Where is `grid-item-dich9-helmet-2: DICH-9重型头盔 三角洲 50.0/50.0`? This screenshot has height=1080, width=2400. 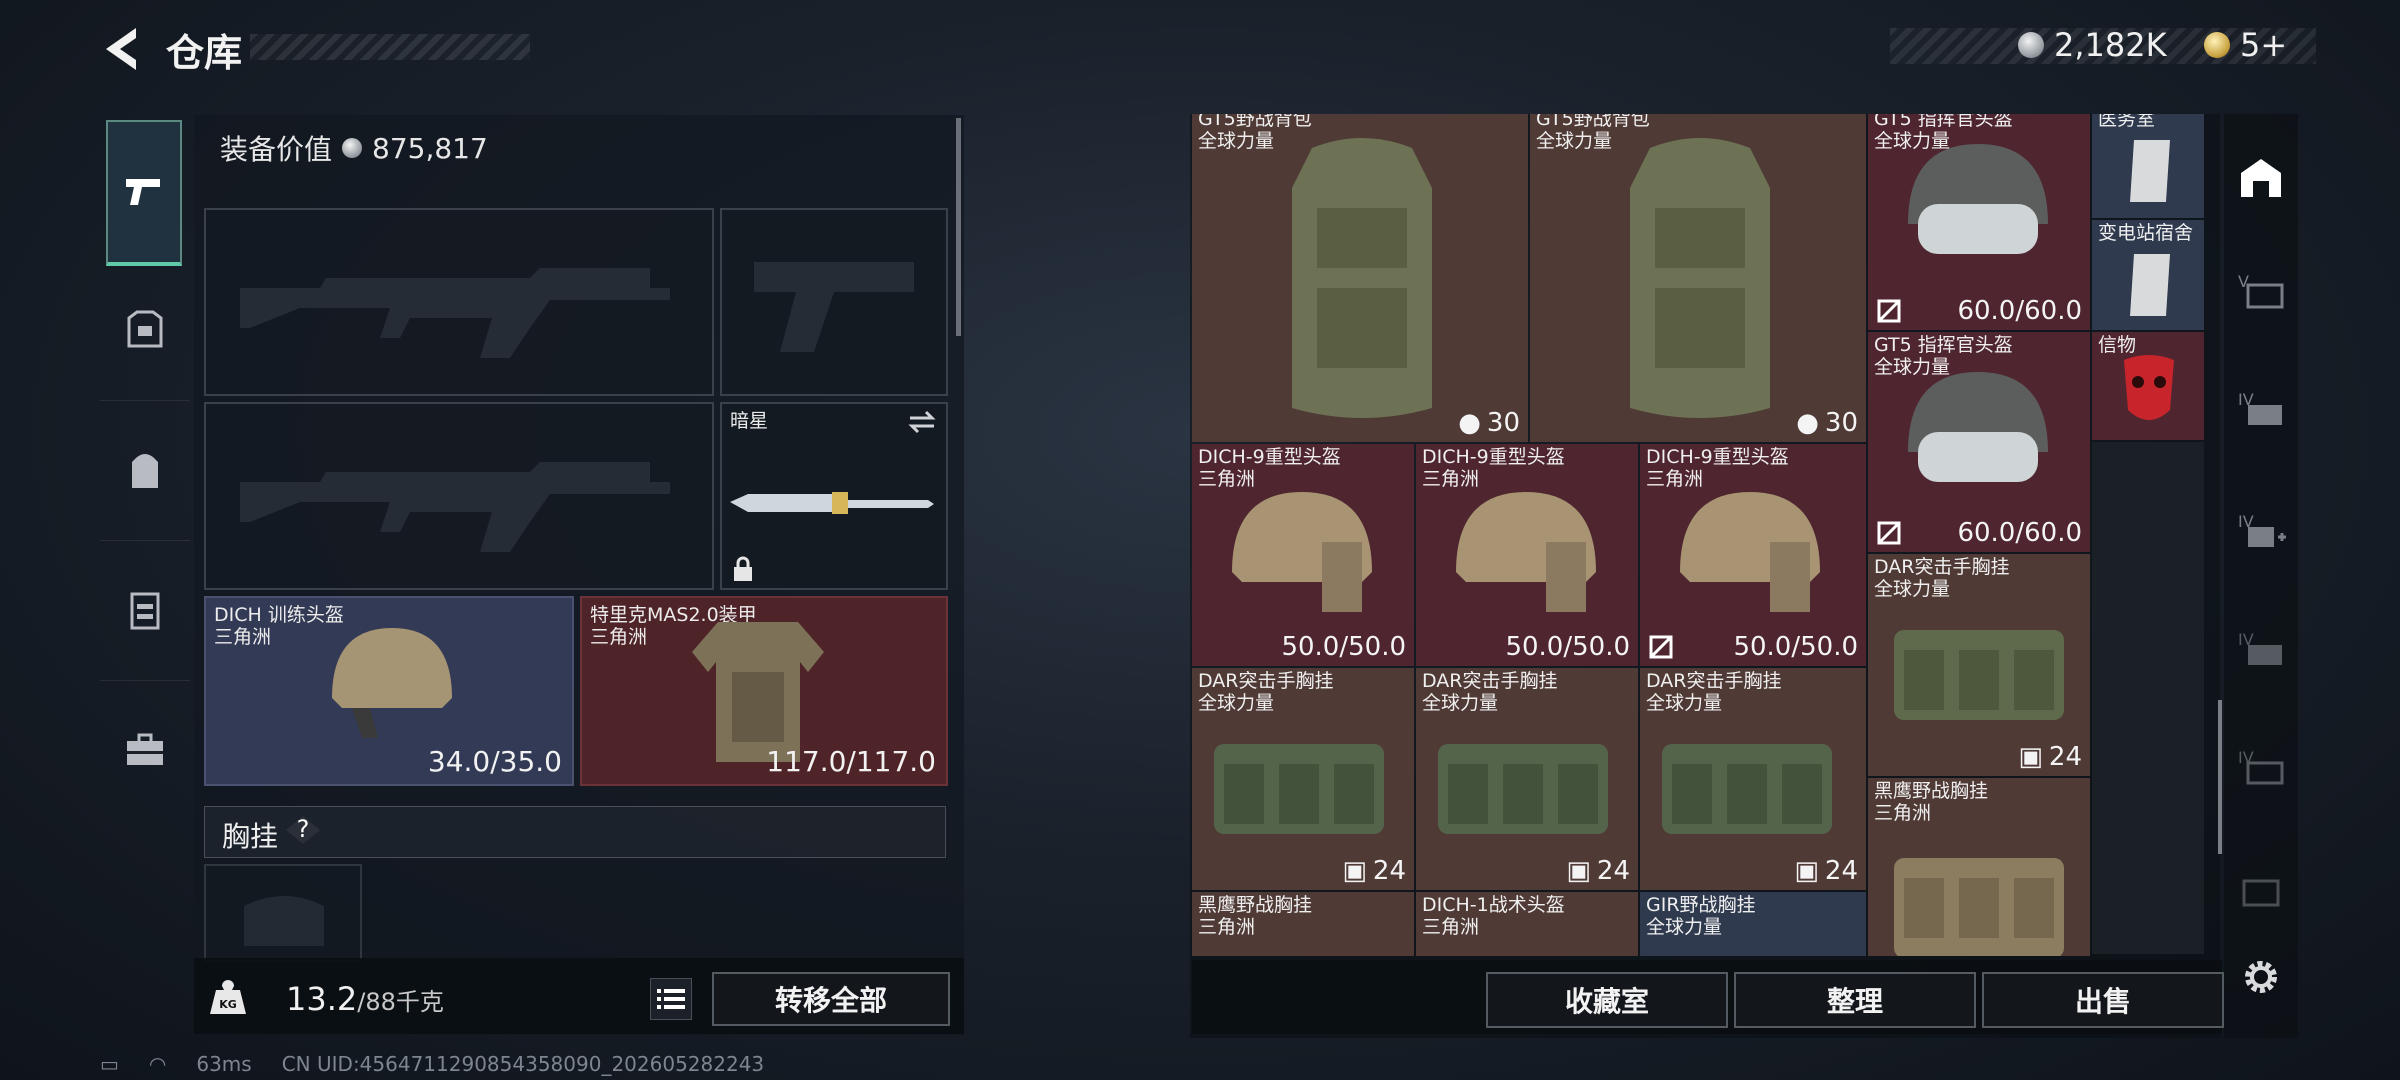 grid-item-dich9-helmet-2: DICH-9重型头盔 三角洲 50.0/50.0 is located at coordinates (1527, 555).